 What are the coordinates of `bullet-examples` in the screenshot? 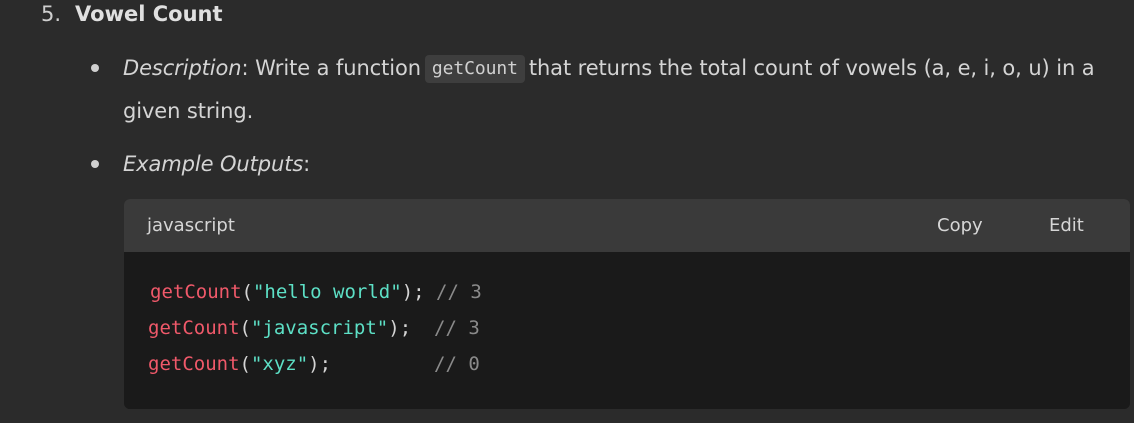 It's located at (95, 164).